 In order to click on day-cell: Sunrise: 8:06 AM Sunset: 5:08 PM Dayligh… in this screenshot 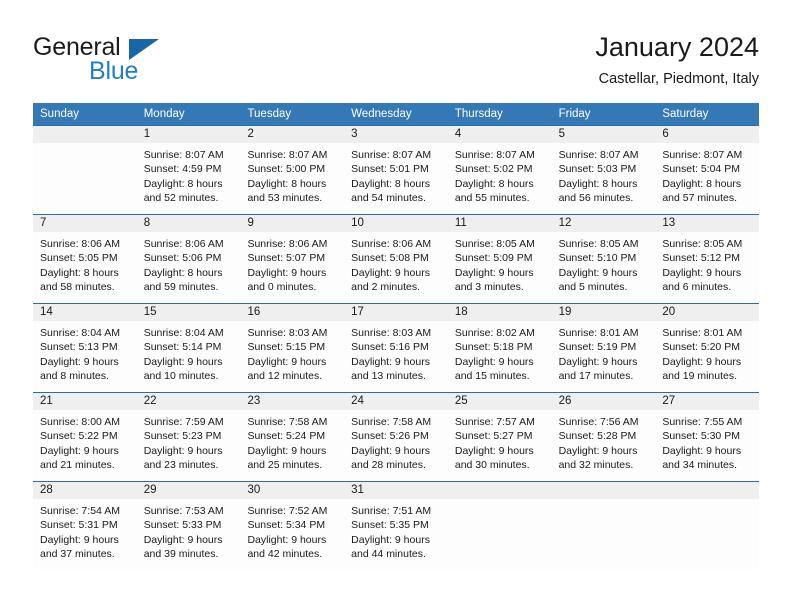, I will do `click(396, 267)`.